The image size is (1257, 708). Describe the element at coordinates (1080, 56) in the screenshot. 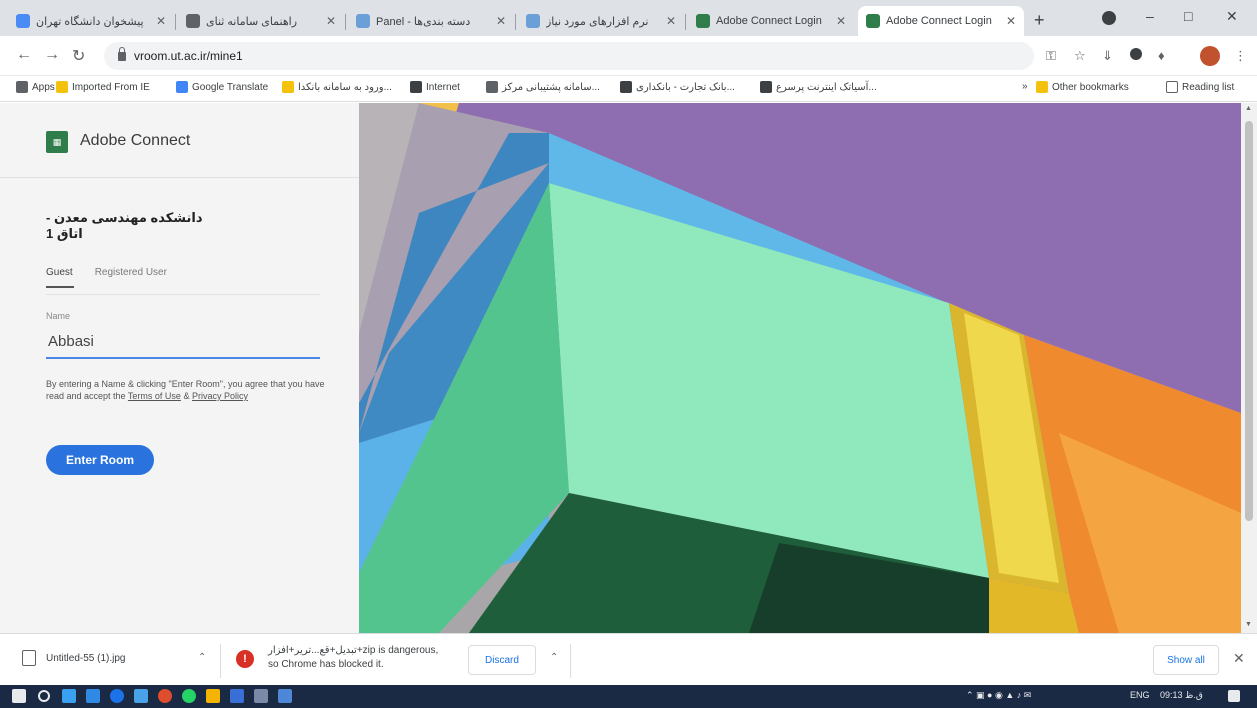

I see `bookmark-star-icon: ☆` at that location.